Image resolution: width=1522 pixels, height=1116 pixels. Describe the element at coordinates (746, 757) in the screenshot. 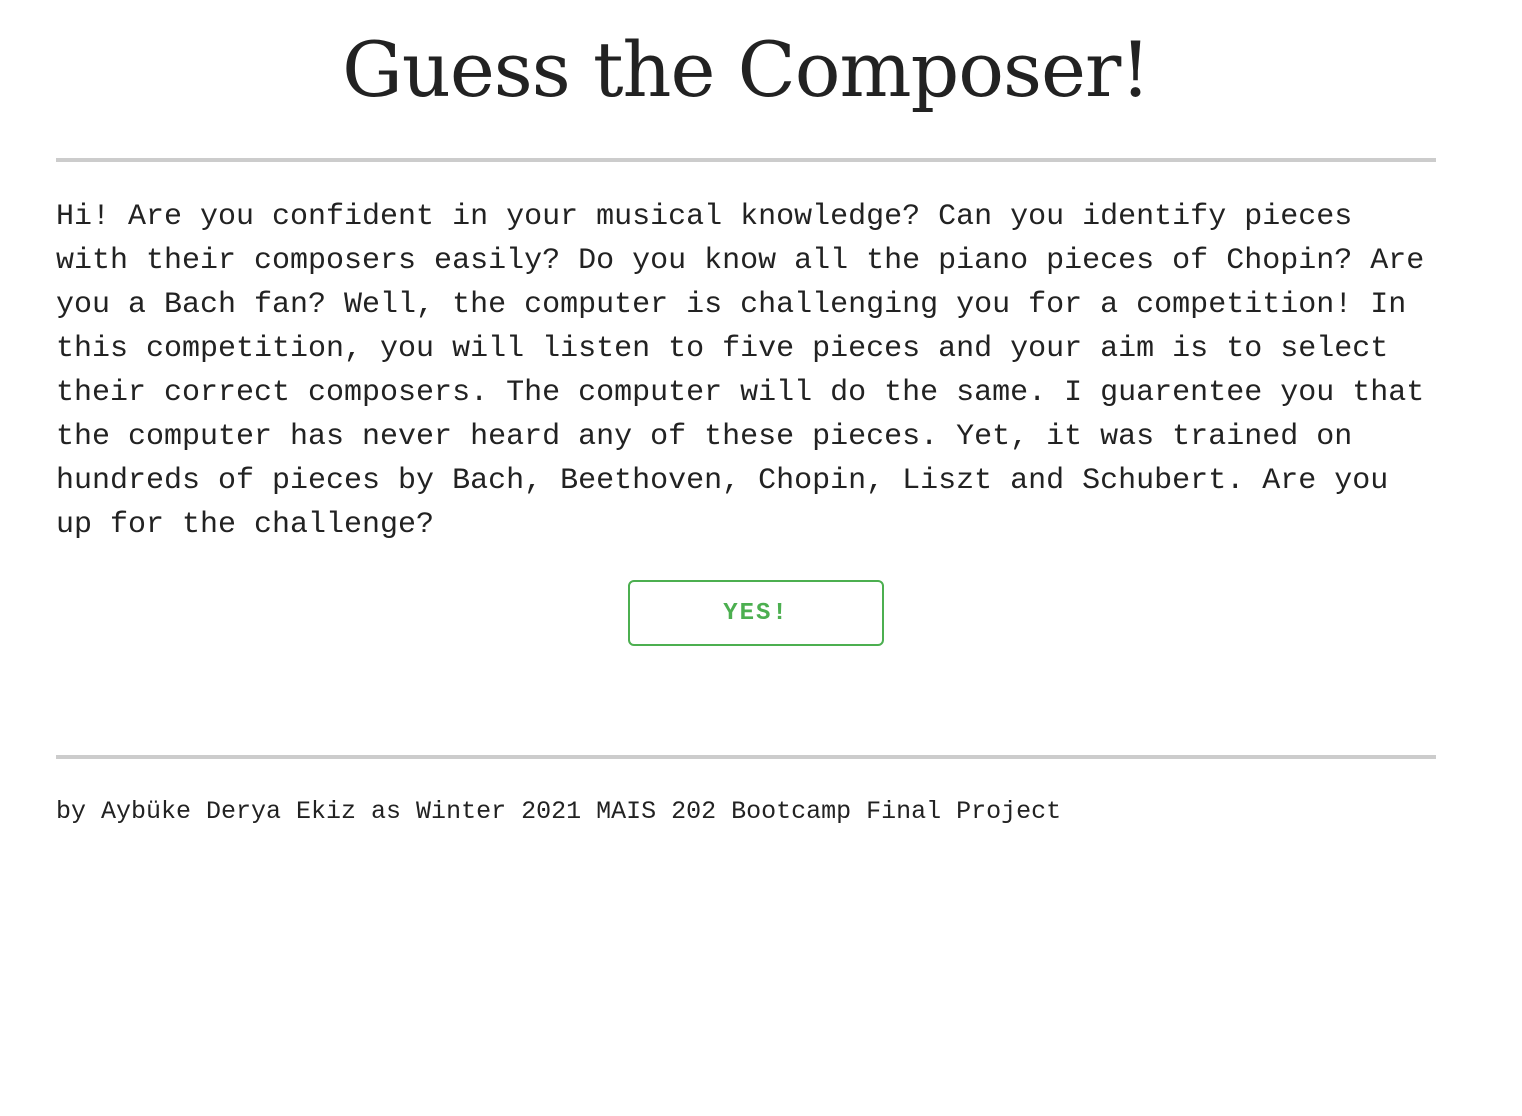

I see `footer-divider` at that location.